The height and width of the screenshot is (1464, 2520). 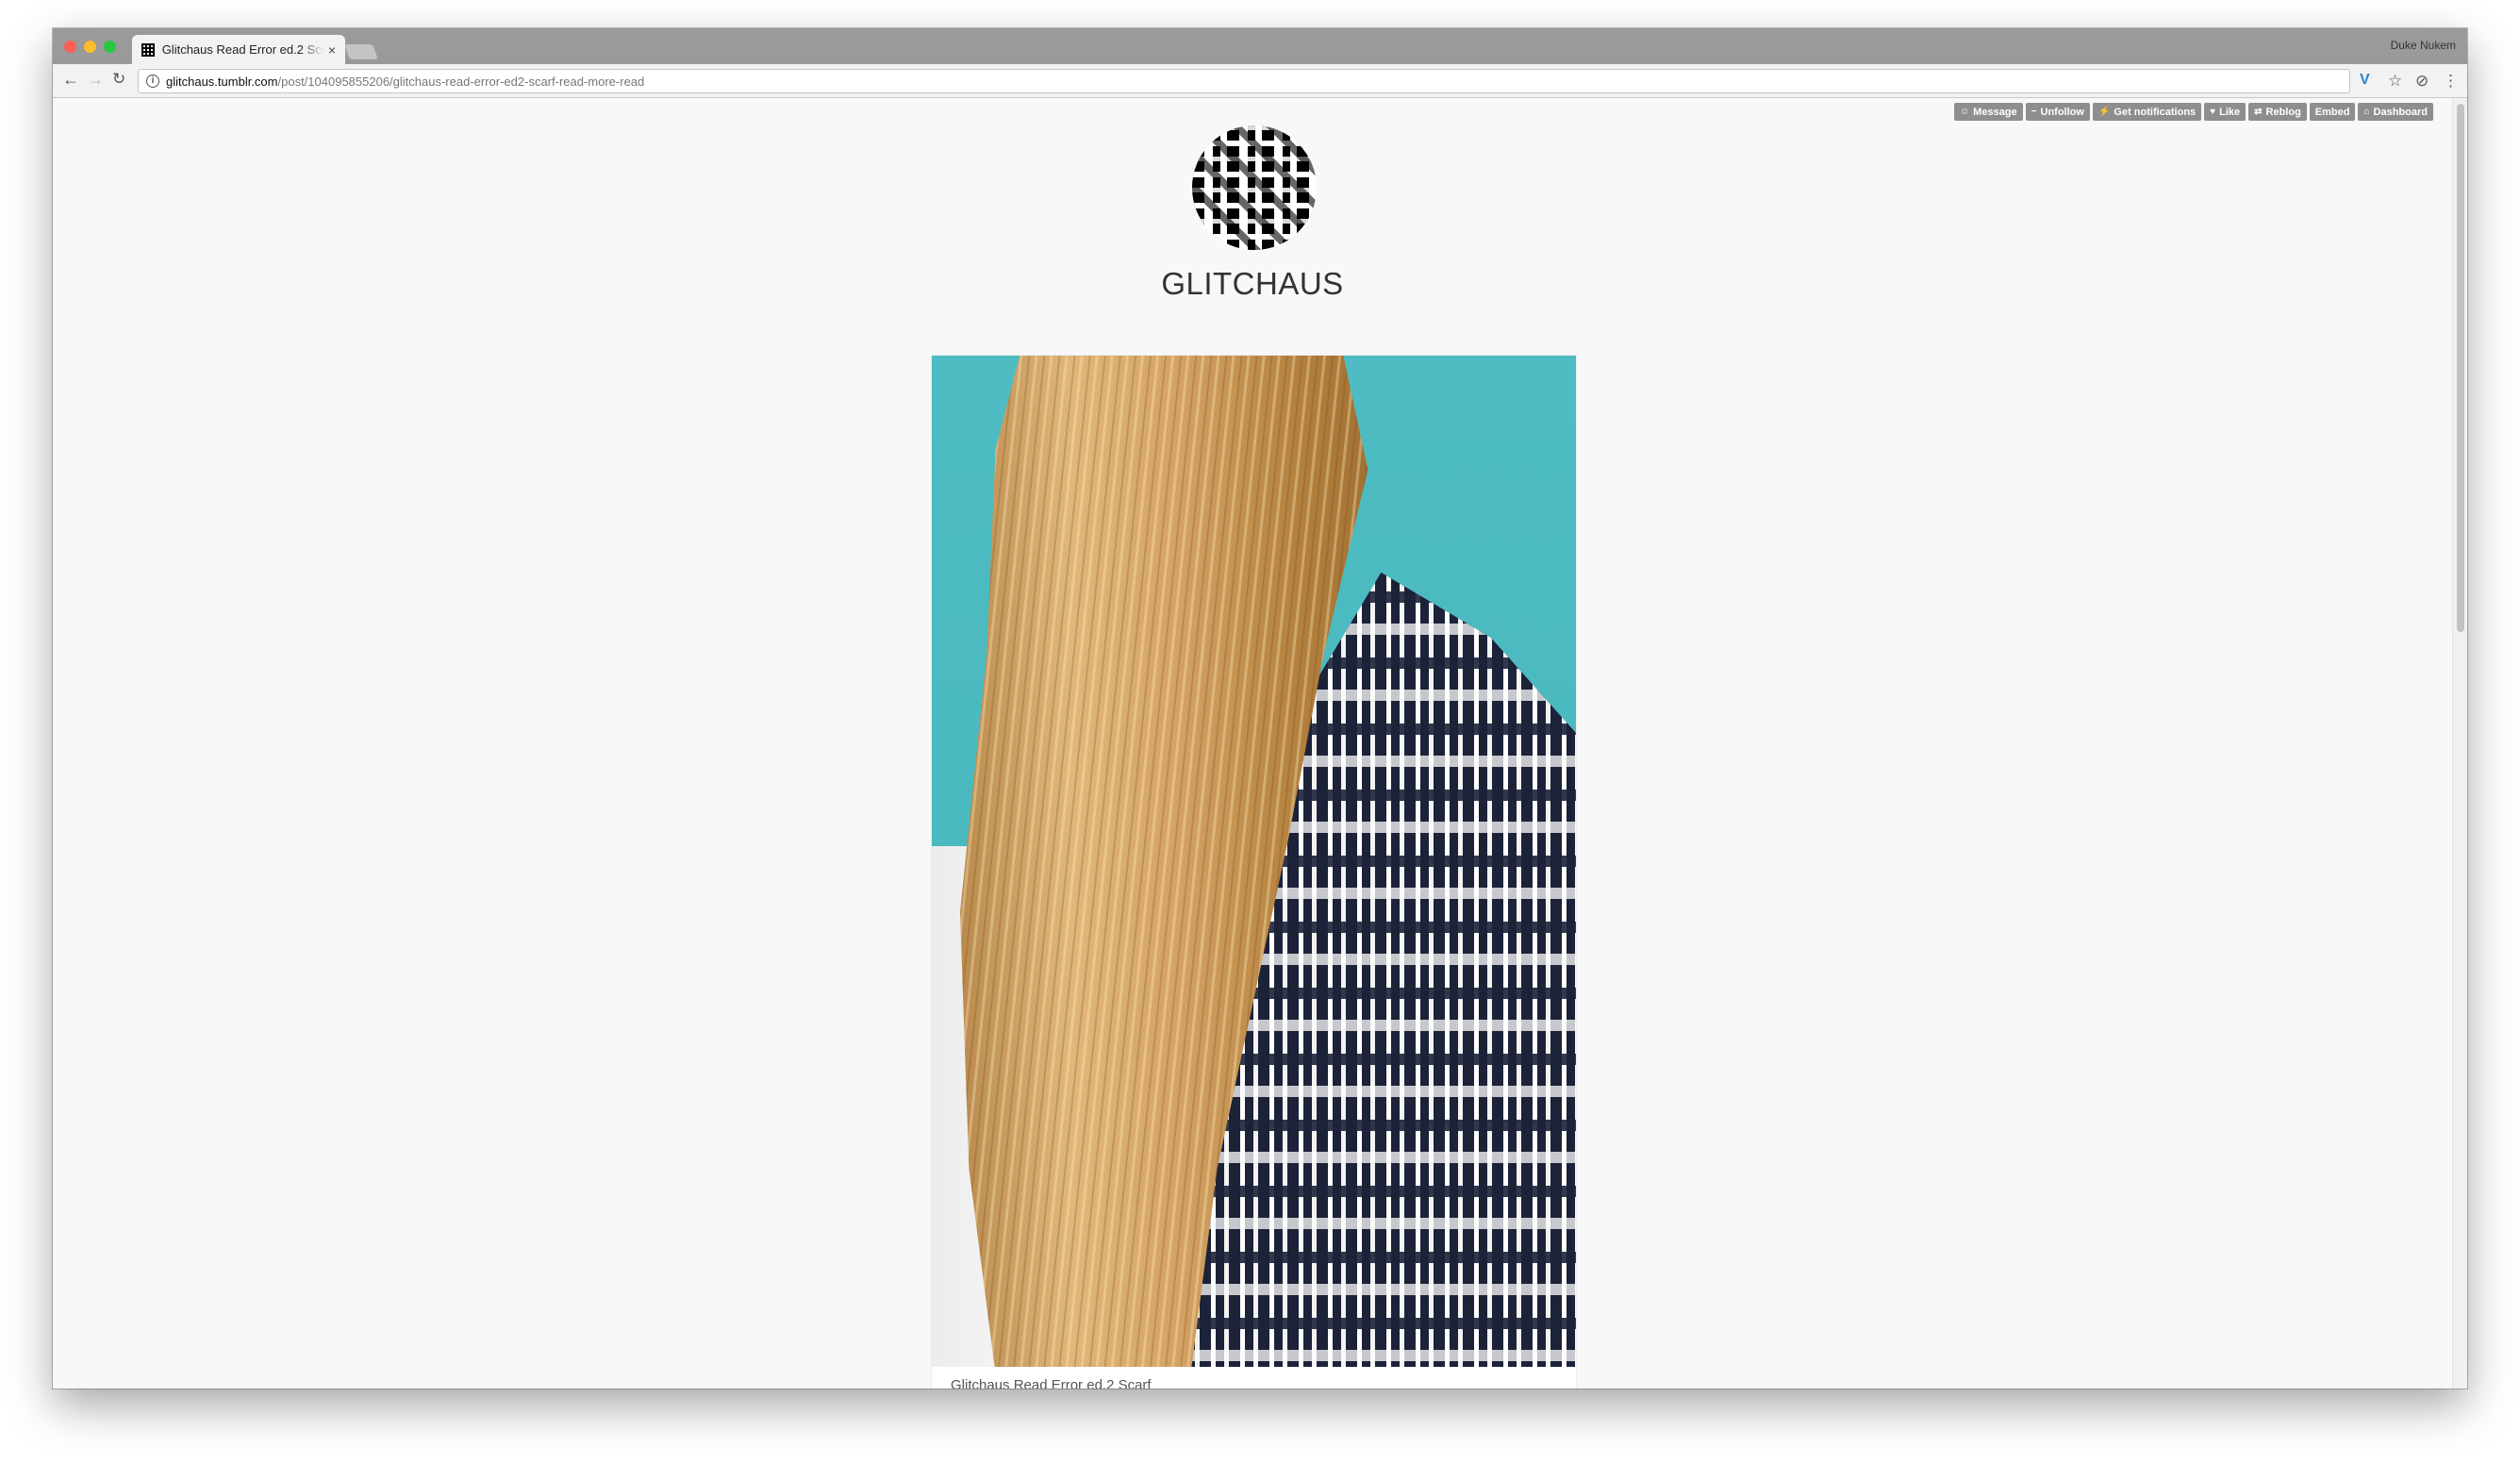 I want to click on profile-name: Duke Nukem, so click(x=2424, y=45).